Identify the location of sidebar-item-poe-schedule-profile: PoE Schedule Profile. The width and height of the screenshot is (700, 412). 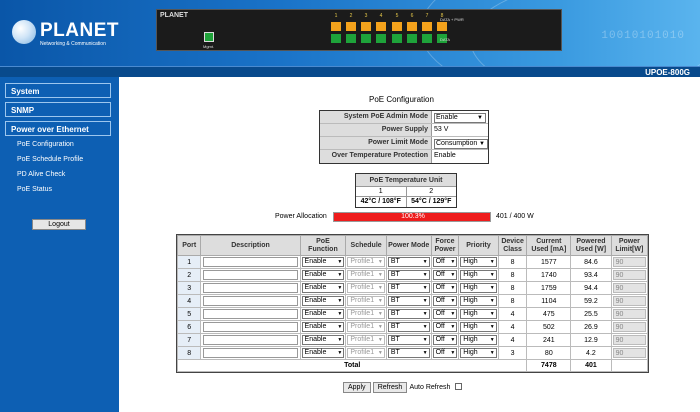
(50, 159).